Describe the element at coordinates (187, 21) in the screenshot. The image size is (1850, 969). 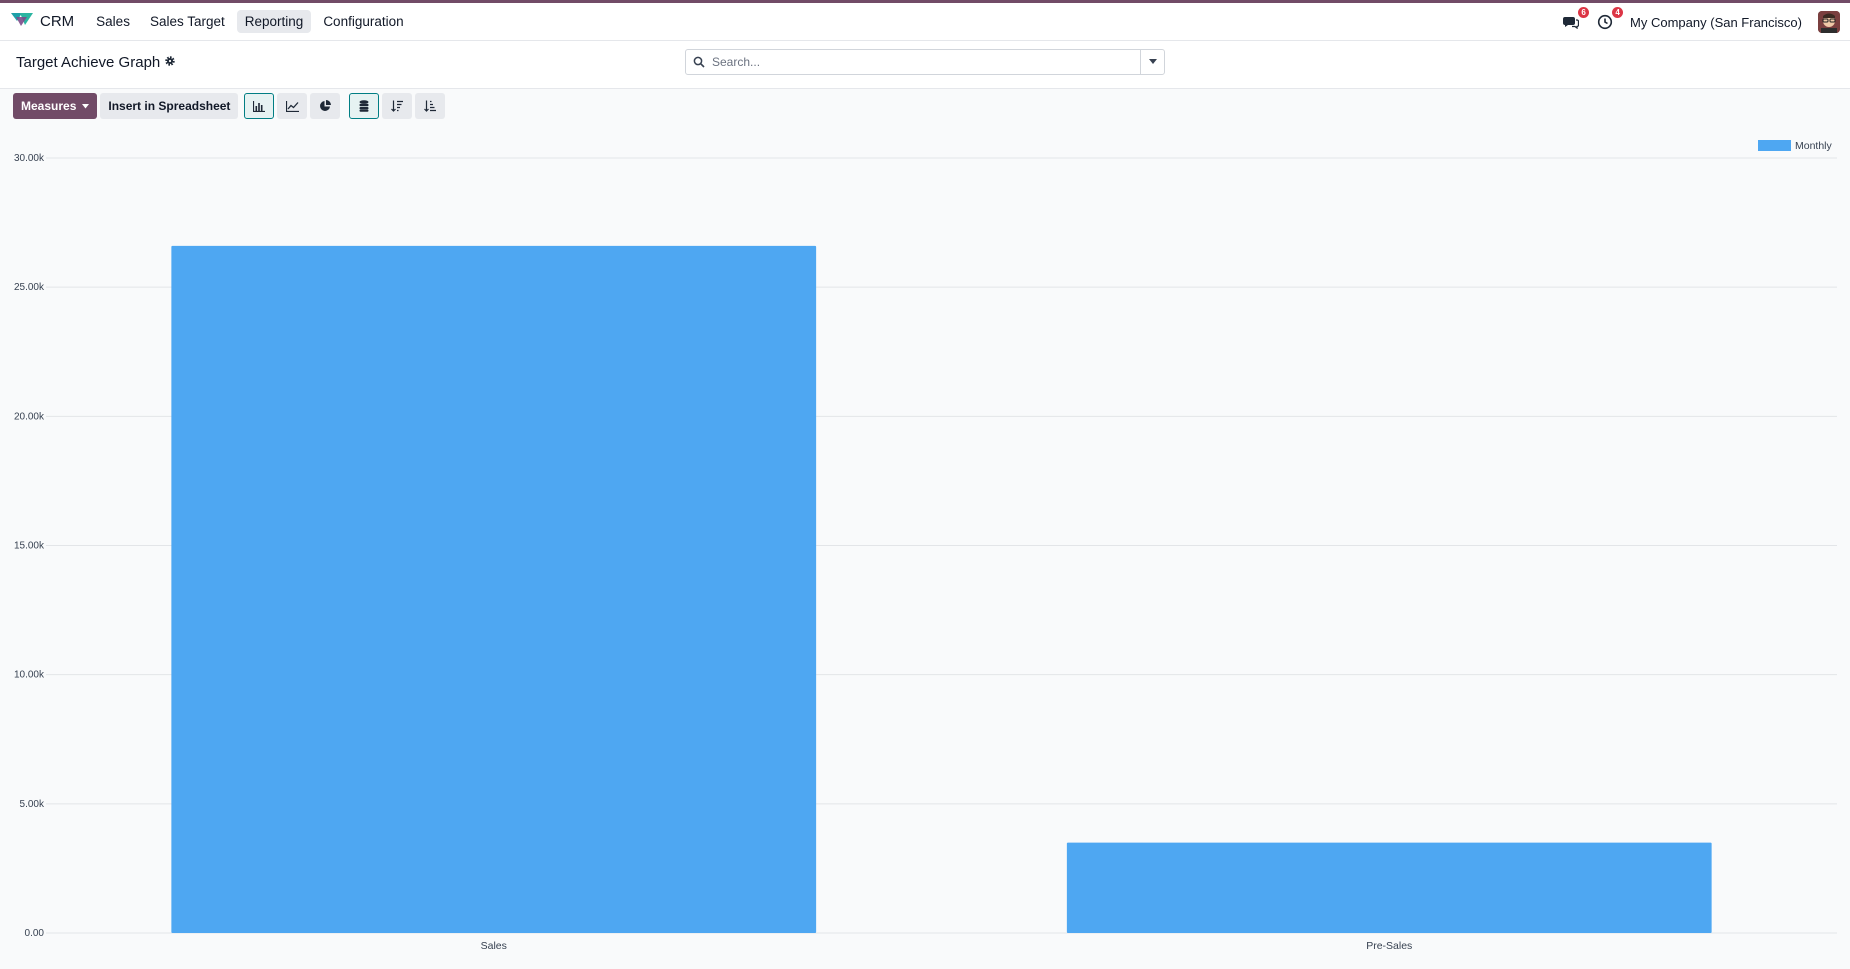
I see `menu-item-sales-target: Sales Target` at that location.